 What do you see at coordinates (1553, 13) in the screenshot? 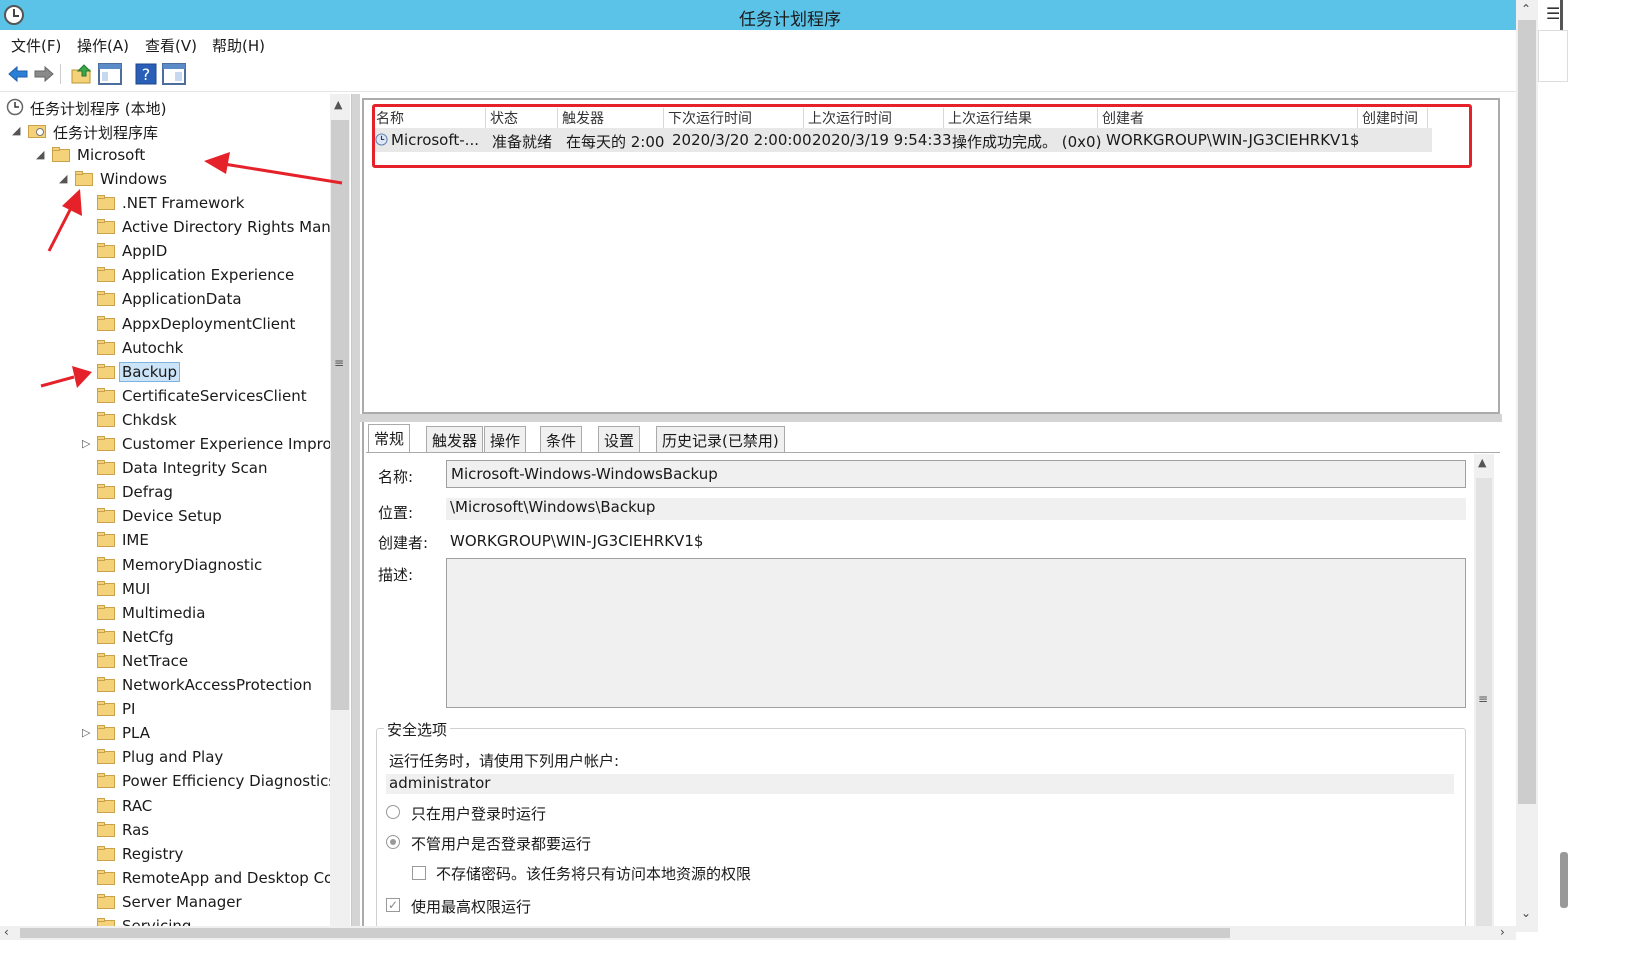
I see `menu-lines-icon: ☰` at bounding box center [1553, 13].